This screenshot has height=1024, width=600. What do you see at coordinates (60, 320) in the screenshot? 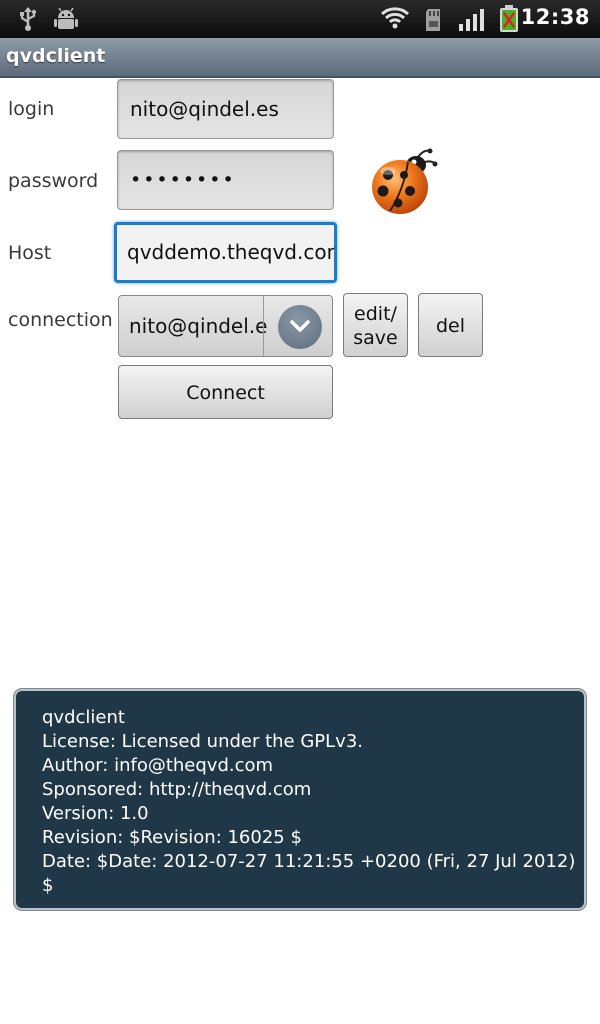
I see `connection-label: connection` at bounding box center [60, 320].